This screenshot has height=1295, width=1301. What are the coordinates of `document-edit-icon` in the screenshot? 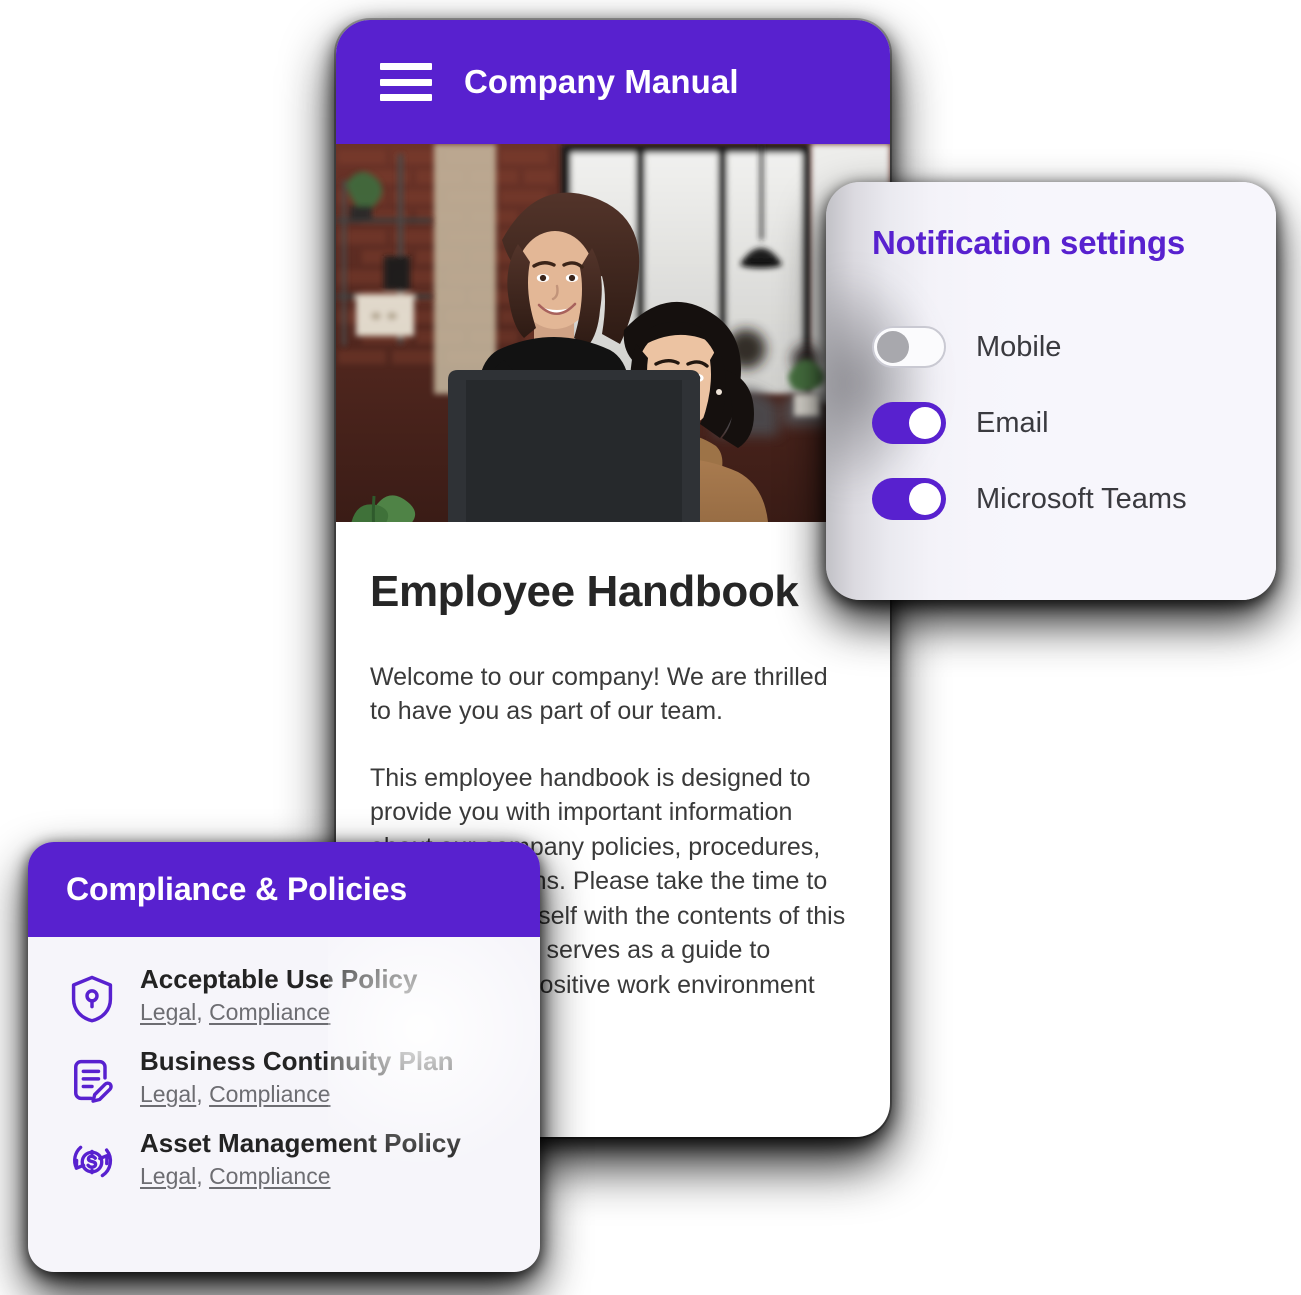 It's located at (92, 1080).